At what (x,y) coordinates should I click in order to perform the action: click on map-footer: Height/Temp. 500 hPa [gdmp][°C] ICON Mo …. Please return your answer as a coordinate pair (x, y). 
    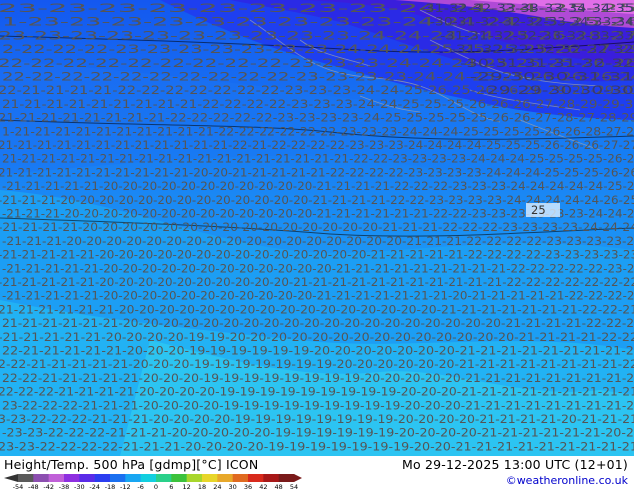
    Looking at the image, I should click on (317, 473).